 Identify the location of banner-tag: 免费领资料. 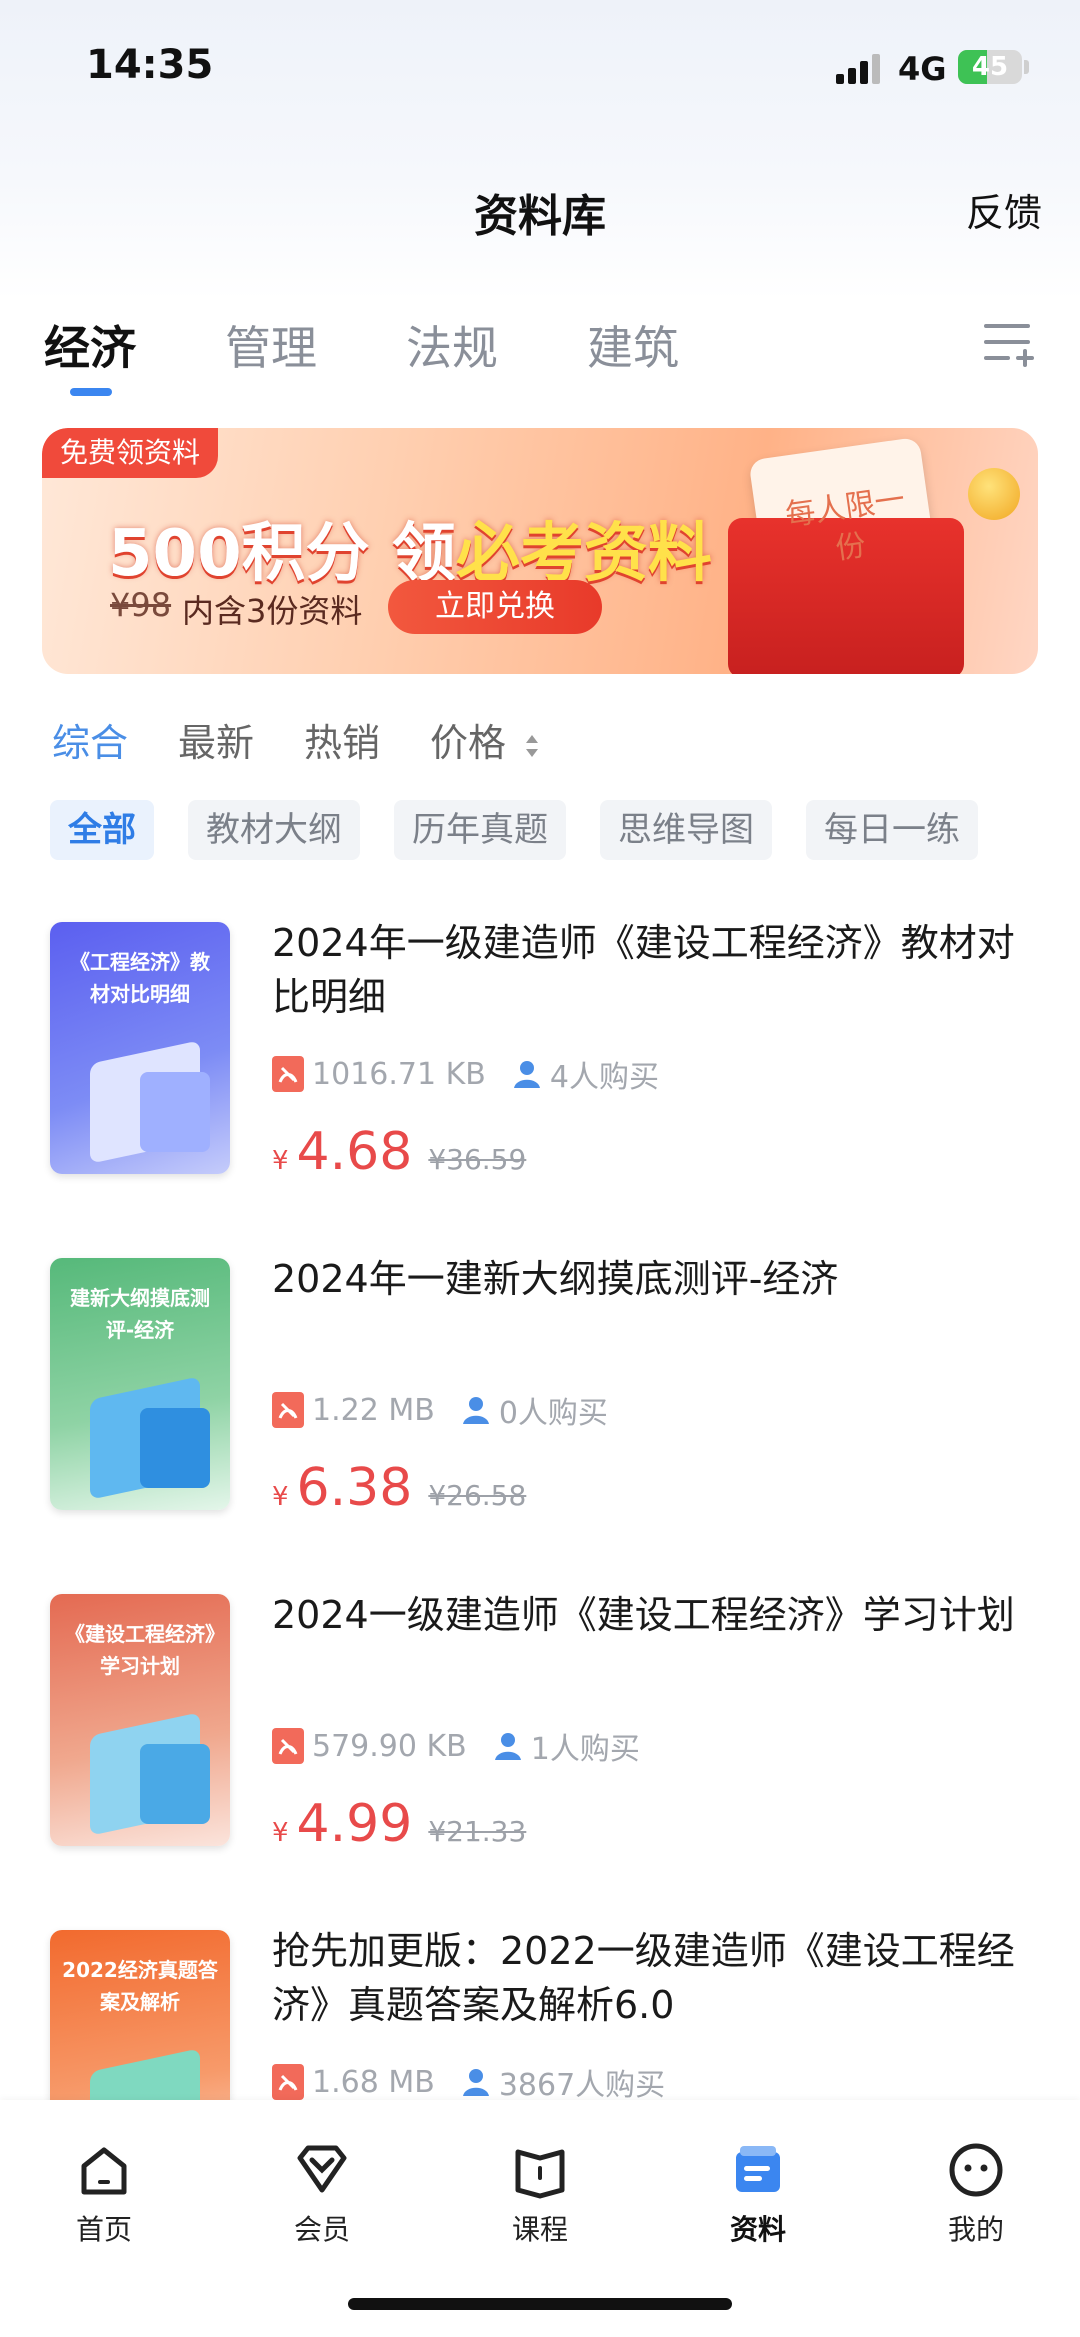
(130, 453).